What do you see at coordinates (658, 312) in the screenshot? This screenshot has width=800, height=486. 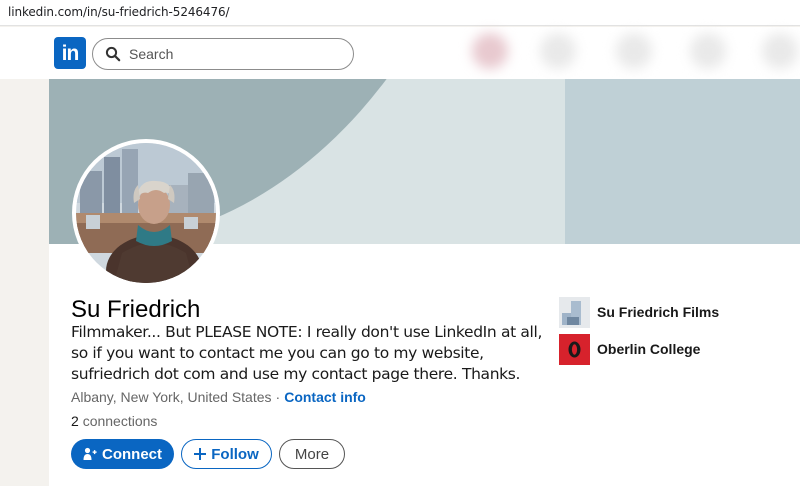 I see `org-name: Su Friedrich Films` at bounding box center [658, 312].